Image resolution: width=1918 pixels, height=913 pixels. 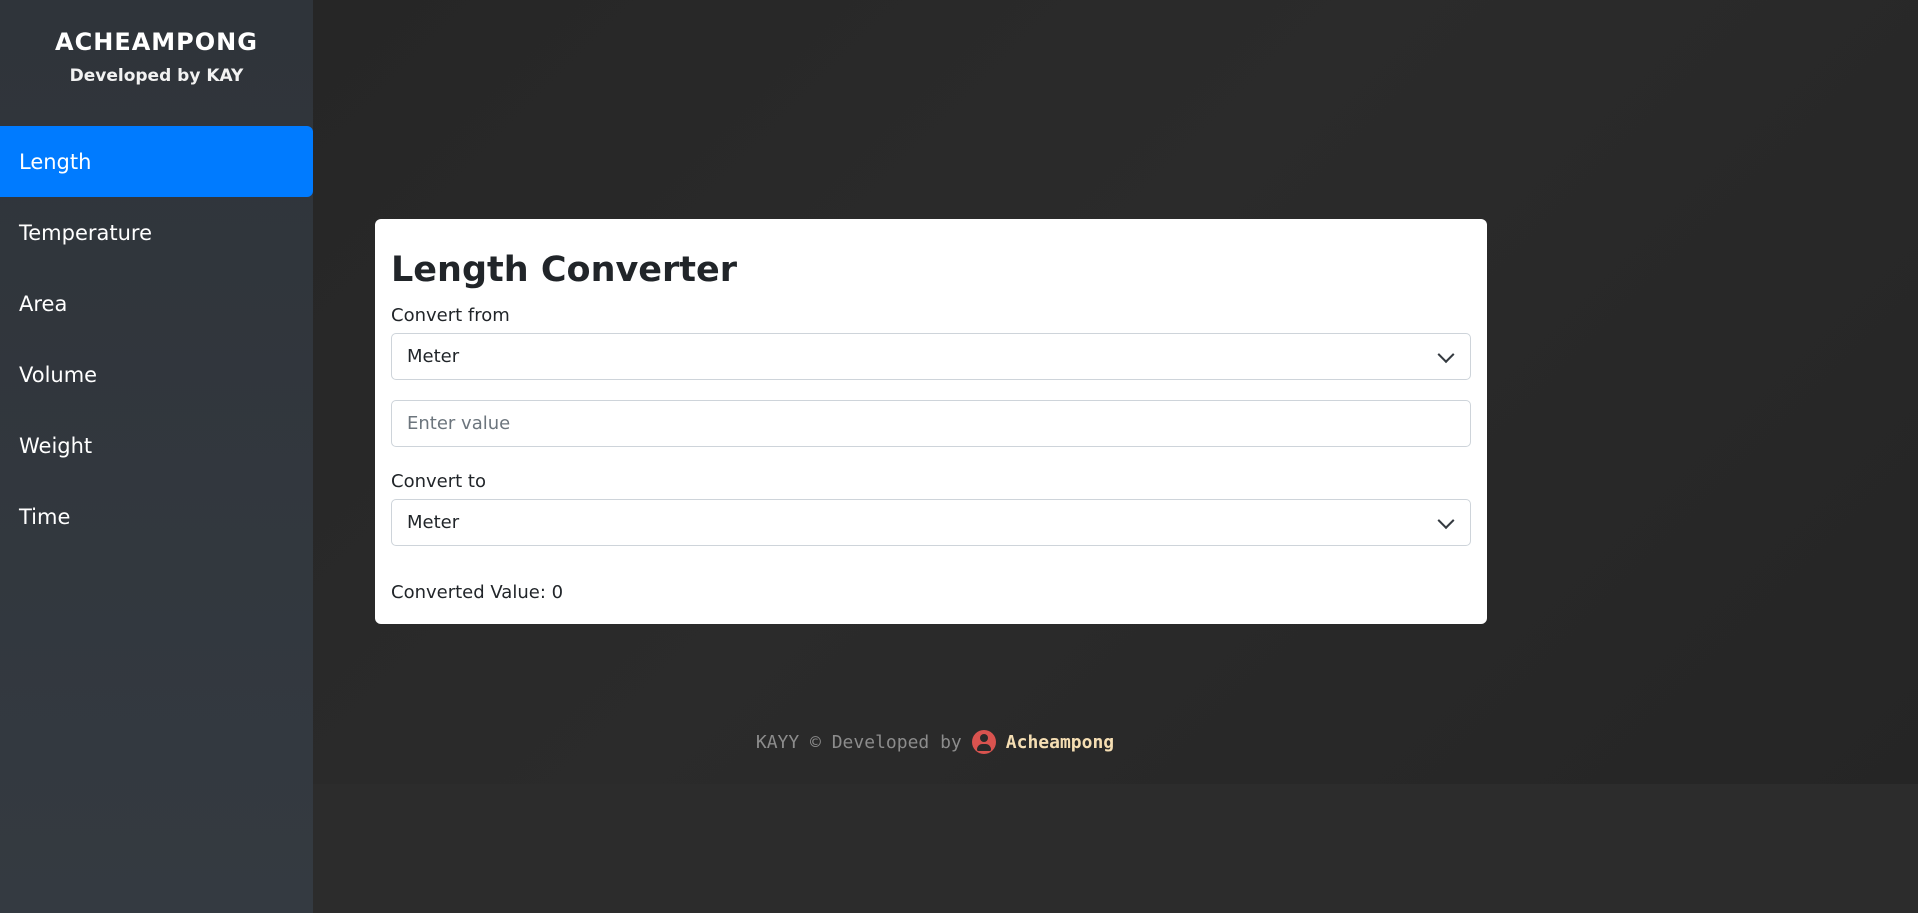 What do you see at coordinates (433, 522) in the screenshot?
I see `convert-to-value: Meter` at bounding box center [433, 522].